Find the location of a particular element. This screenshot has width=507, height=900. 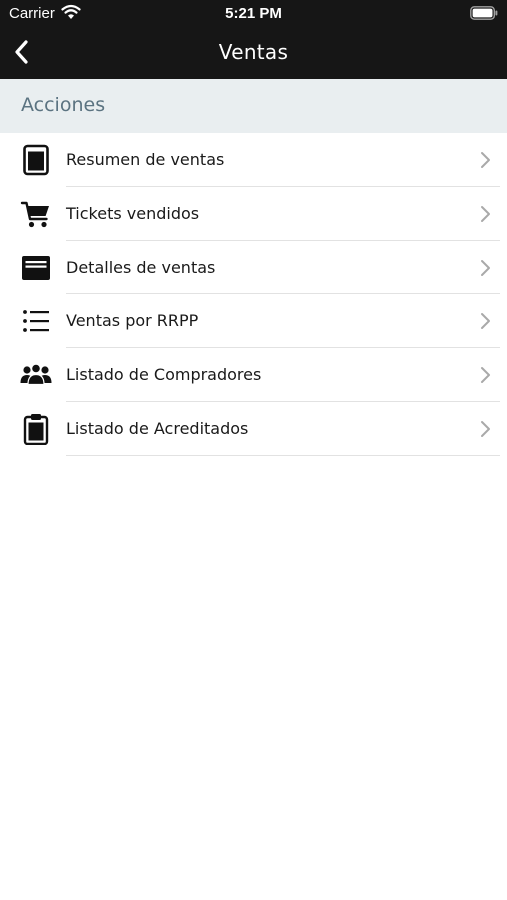

list-icon is located at coordinates (36, 321).